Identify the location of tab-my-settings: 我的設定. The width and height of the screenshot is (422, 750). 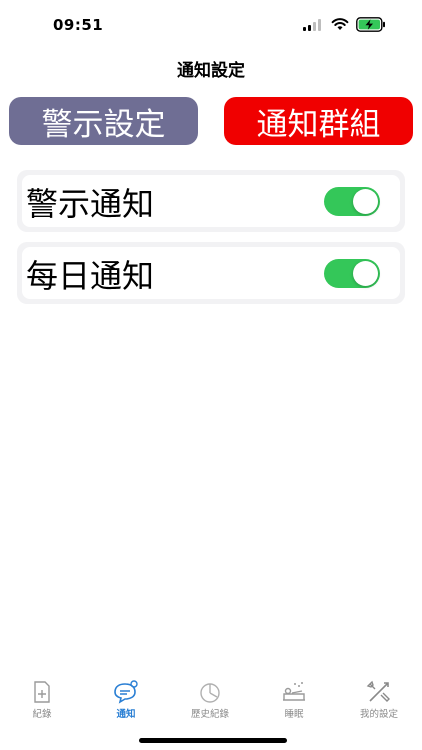
(379, 701).